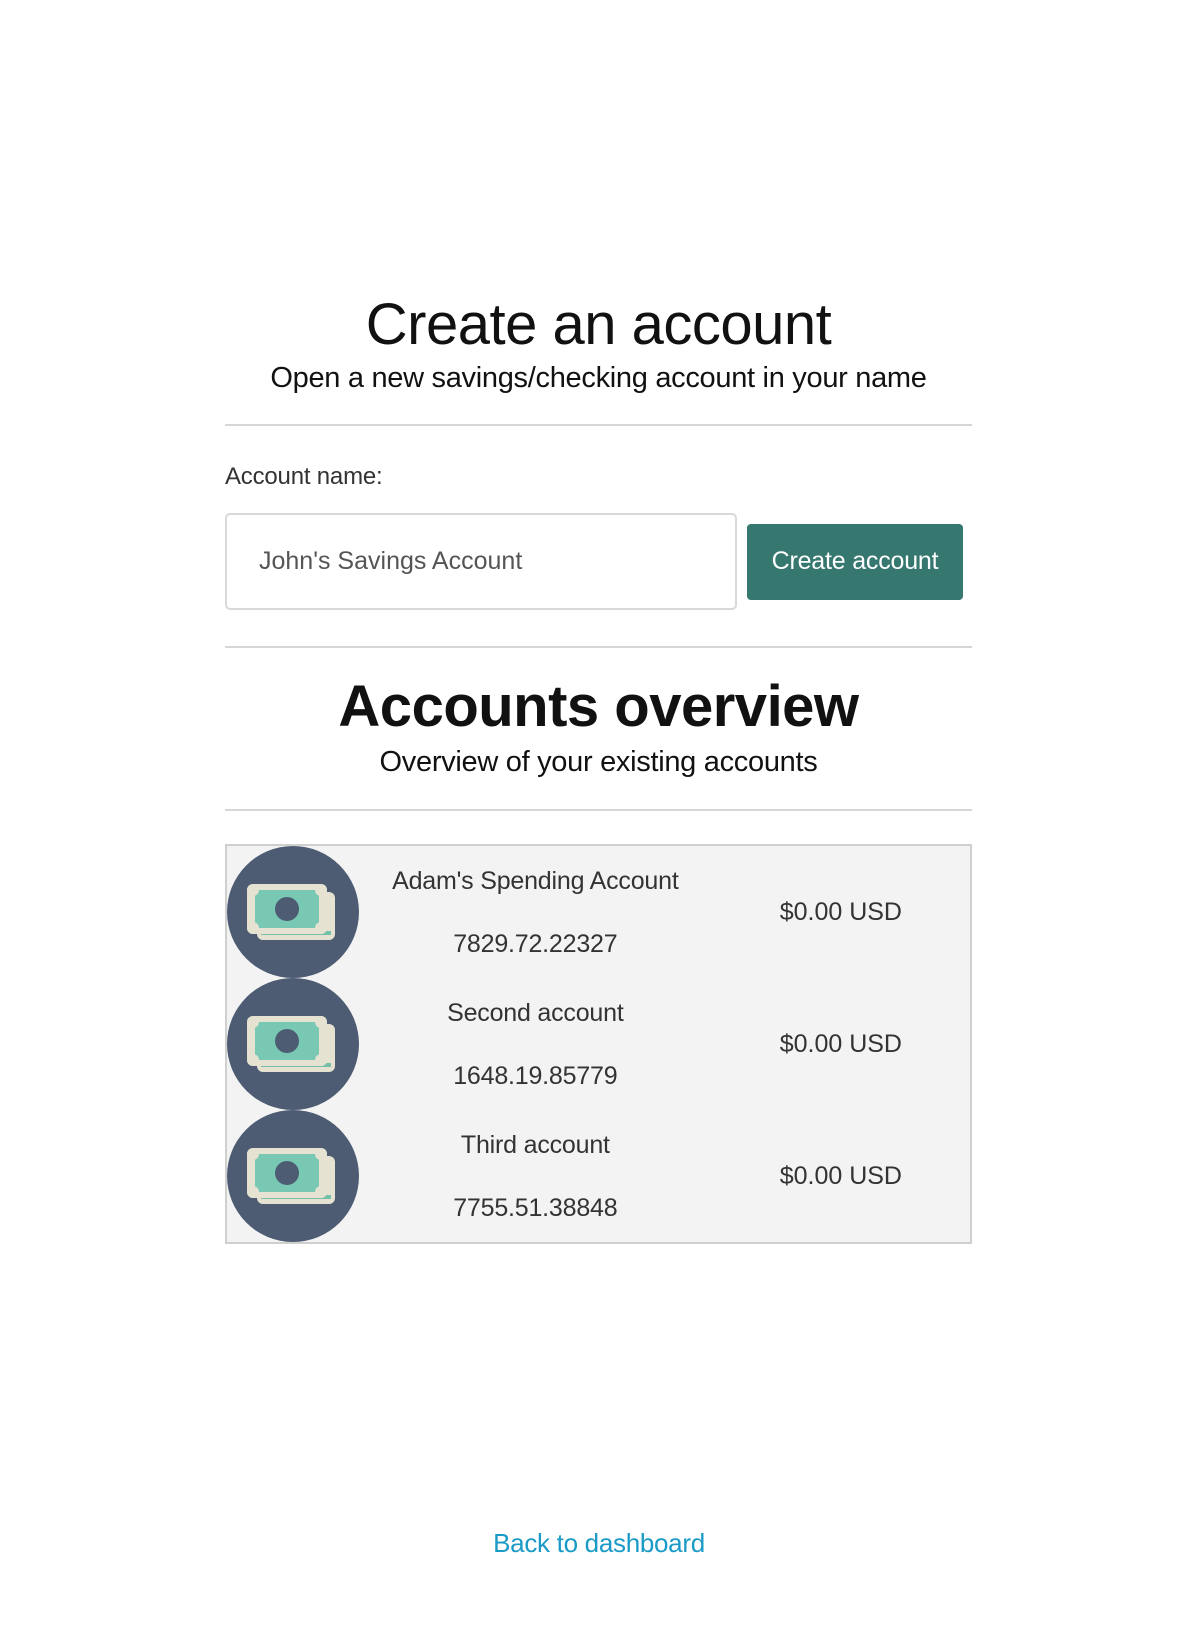 The image size is (1198, 1630). I want to click on create-account-button: Create account, so click(855, 561).